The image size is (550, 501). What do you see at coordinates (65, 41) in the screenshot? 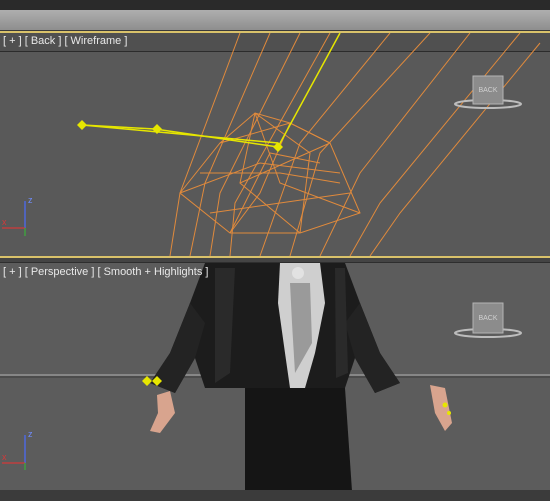
I see `viewport-label: [ + ] [ Back ] [ Wireframe ]` at bounding box center [65, 41].